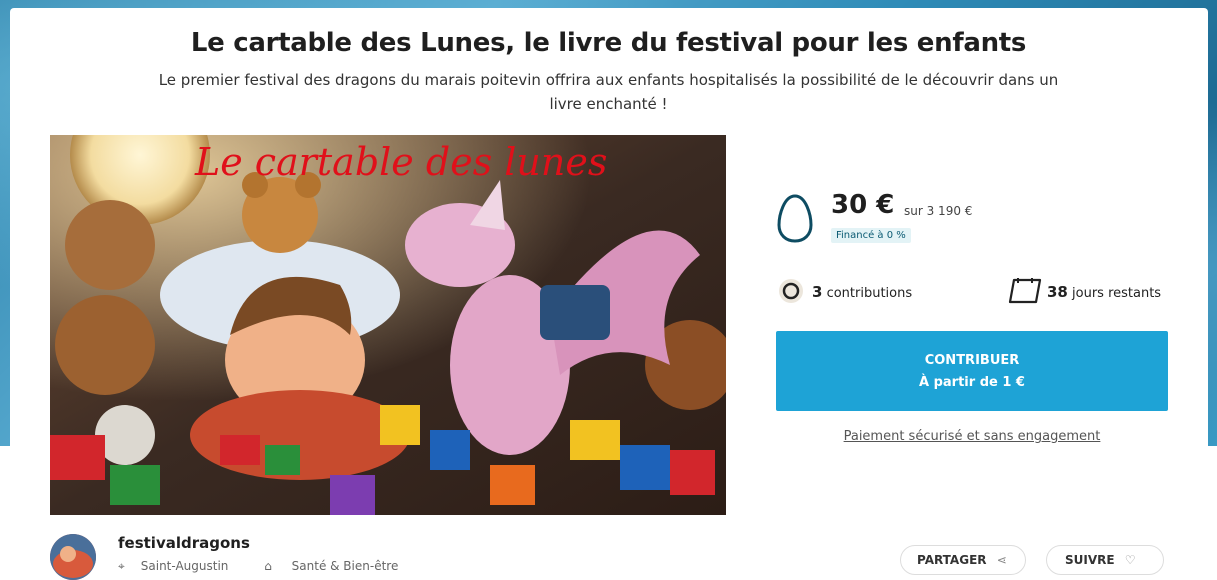 The height and width of the screenshot is (580, 1217). Describe the element at coordinates (972, 371) in the screenshot. I see `contribute-button: CONTRIBUER À partir de 1 €` at that location.